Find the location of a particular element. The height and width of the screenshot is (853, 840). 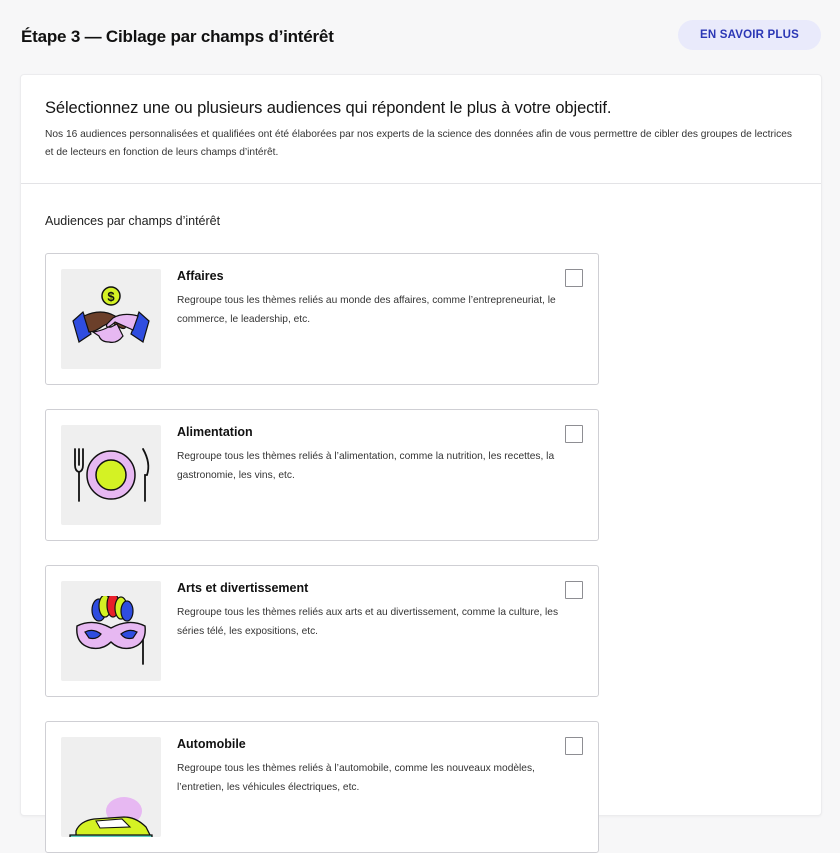

learn-more-button: EN SAVOIR PLUS is located at coordinates (749, 35).